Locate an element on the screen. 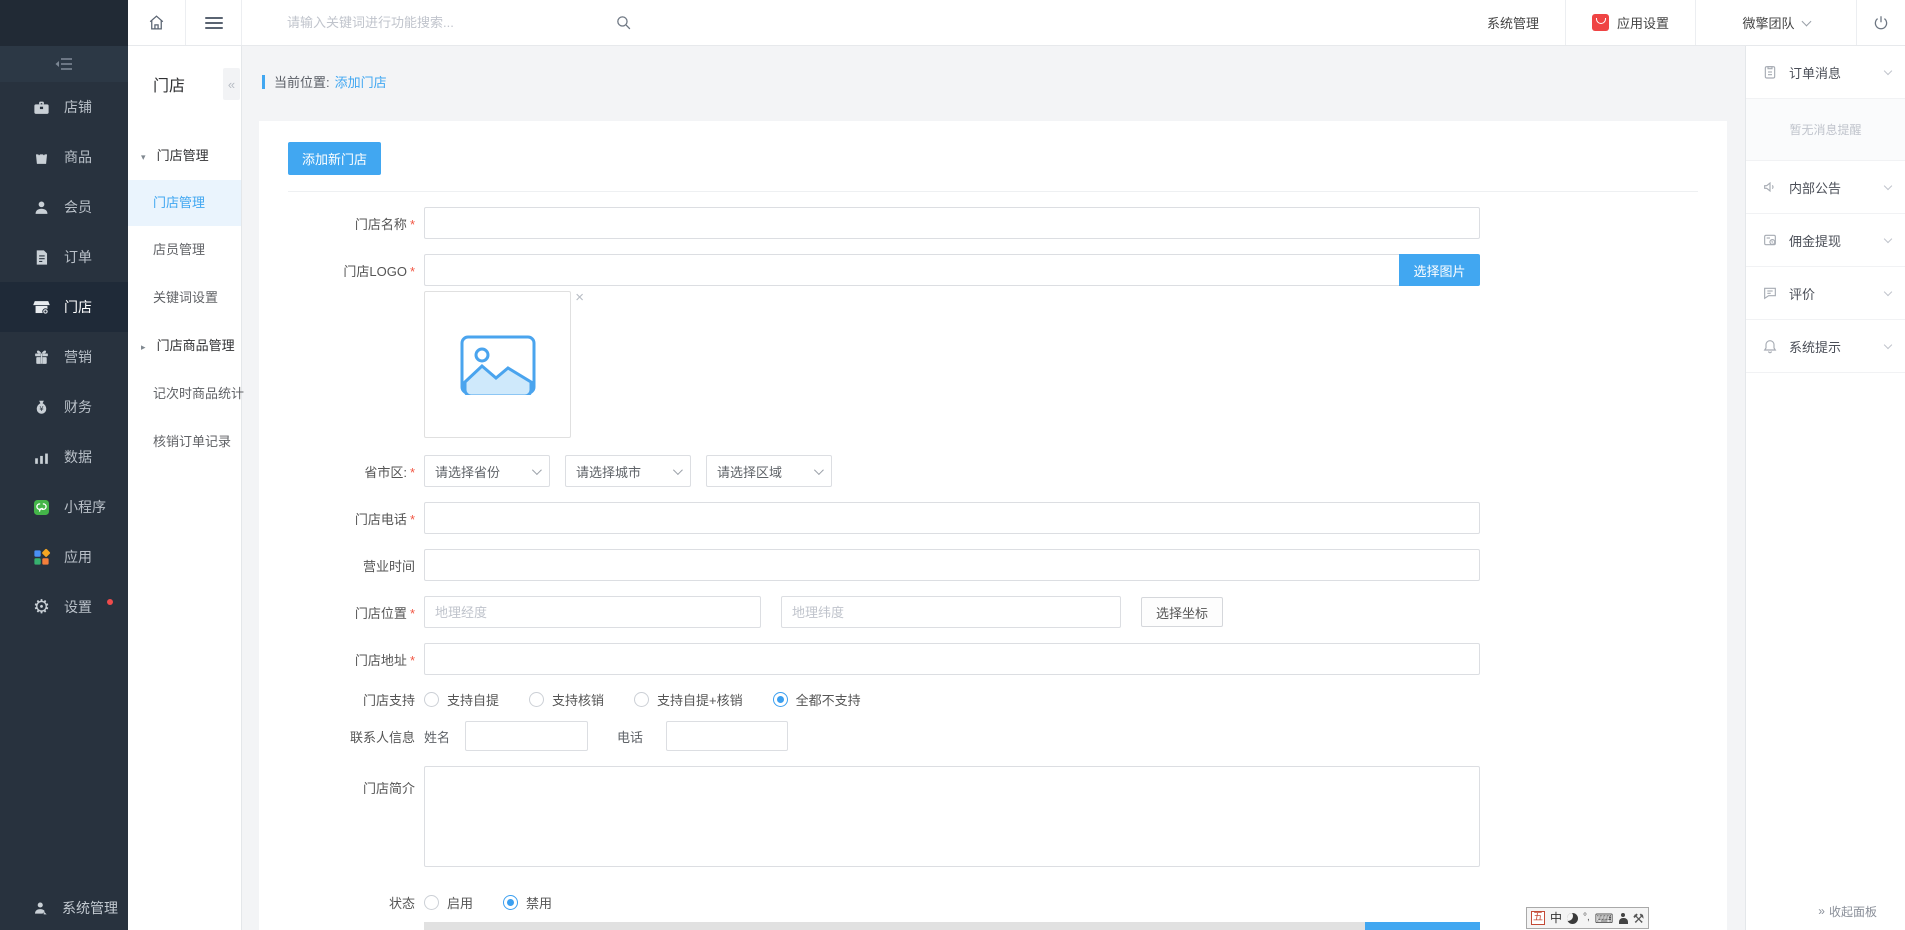  sidebar-item-store: 门店 is located at coordinates (64, 307).